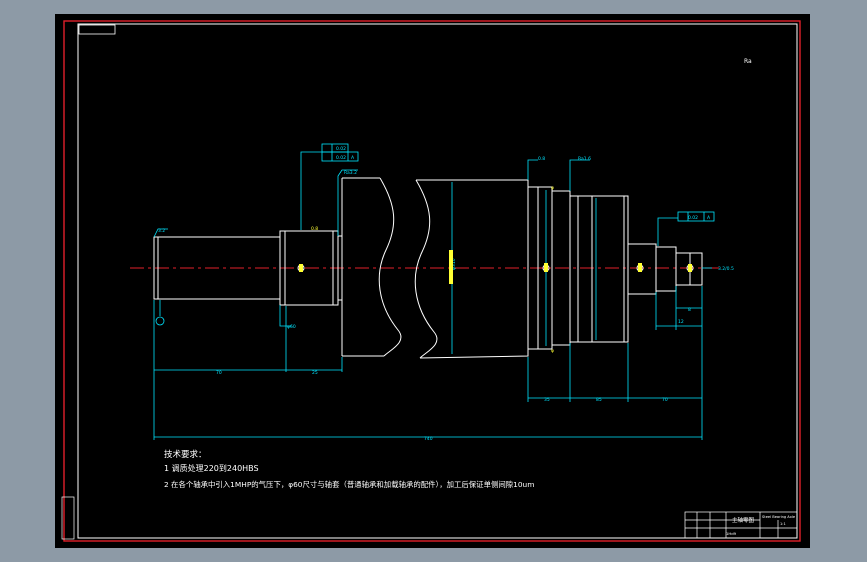 This screenshot has height=562, width=867. I want to click on dim-neck-length: 25, so click(315, 373).